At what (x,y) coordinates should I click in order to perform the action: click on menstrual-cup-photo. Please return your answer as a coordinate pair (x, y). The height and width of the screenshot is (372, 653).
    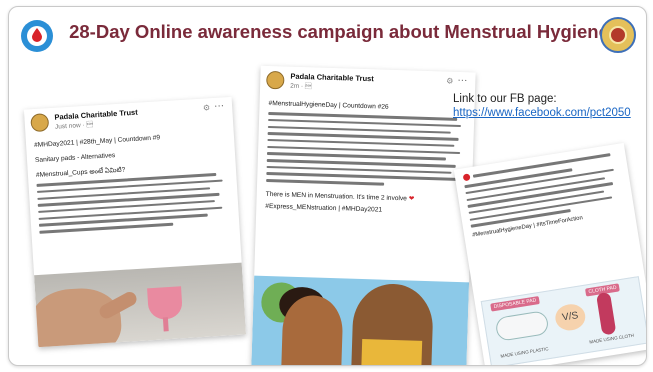
    Looking at the image, I should click on (138, 305).